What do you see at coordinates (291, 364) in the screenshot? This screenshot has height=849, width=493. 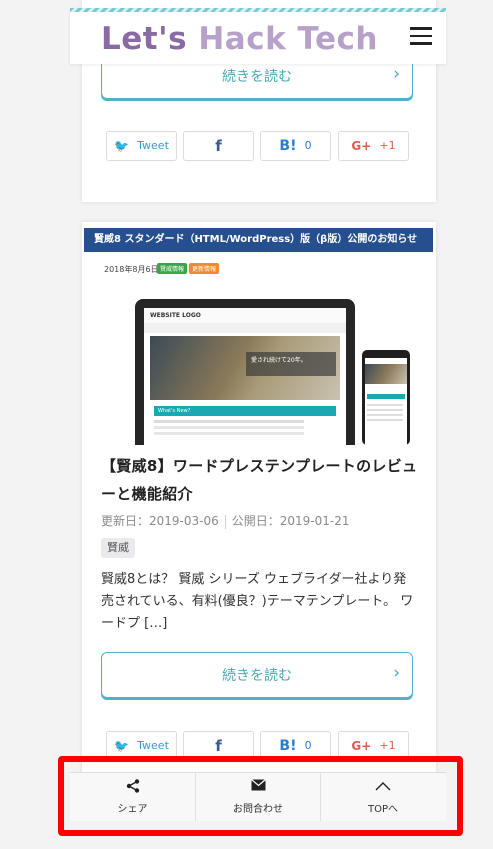 I see `mock-hero-text: 愛され続けて20年。` at bounding box center [291, 364].